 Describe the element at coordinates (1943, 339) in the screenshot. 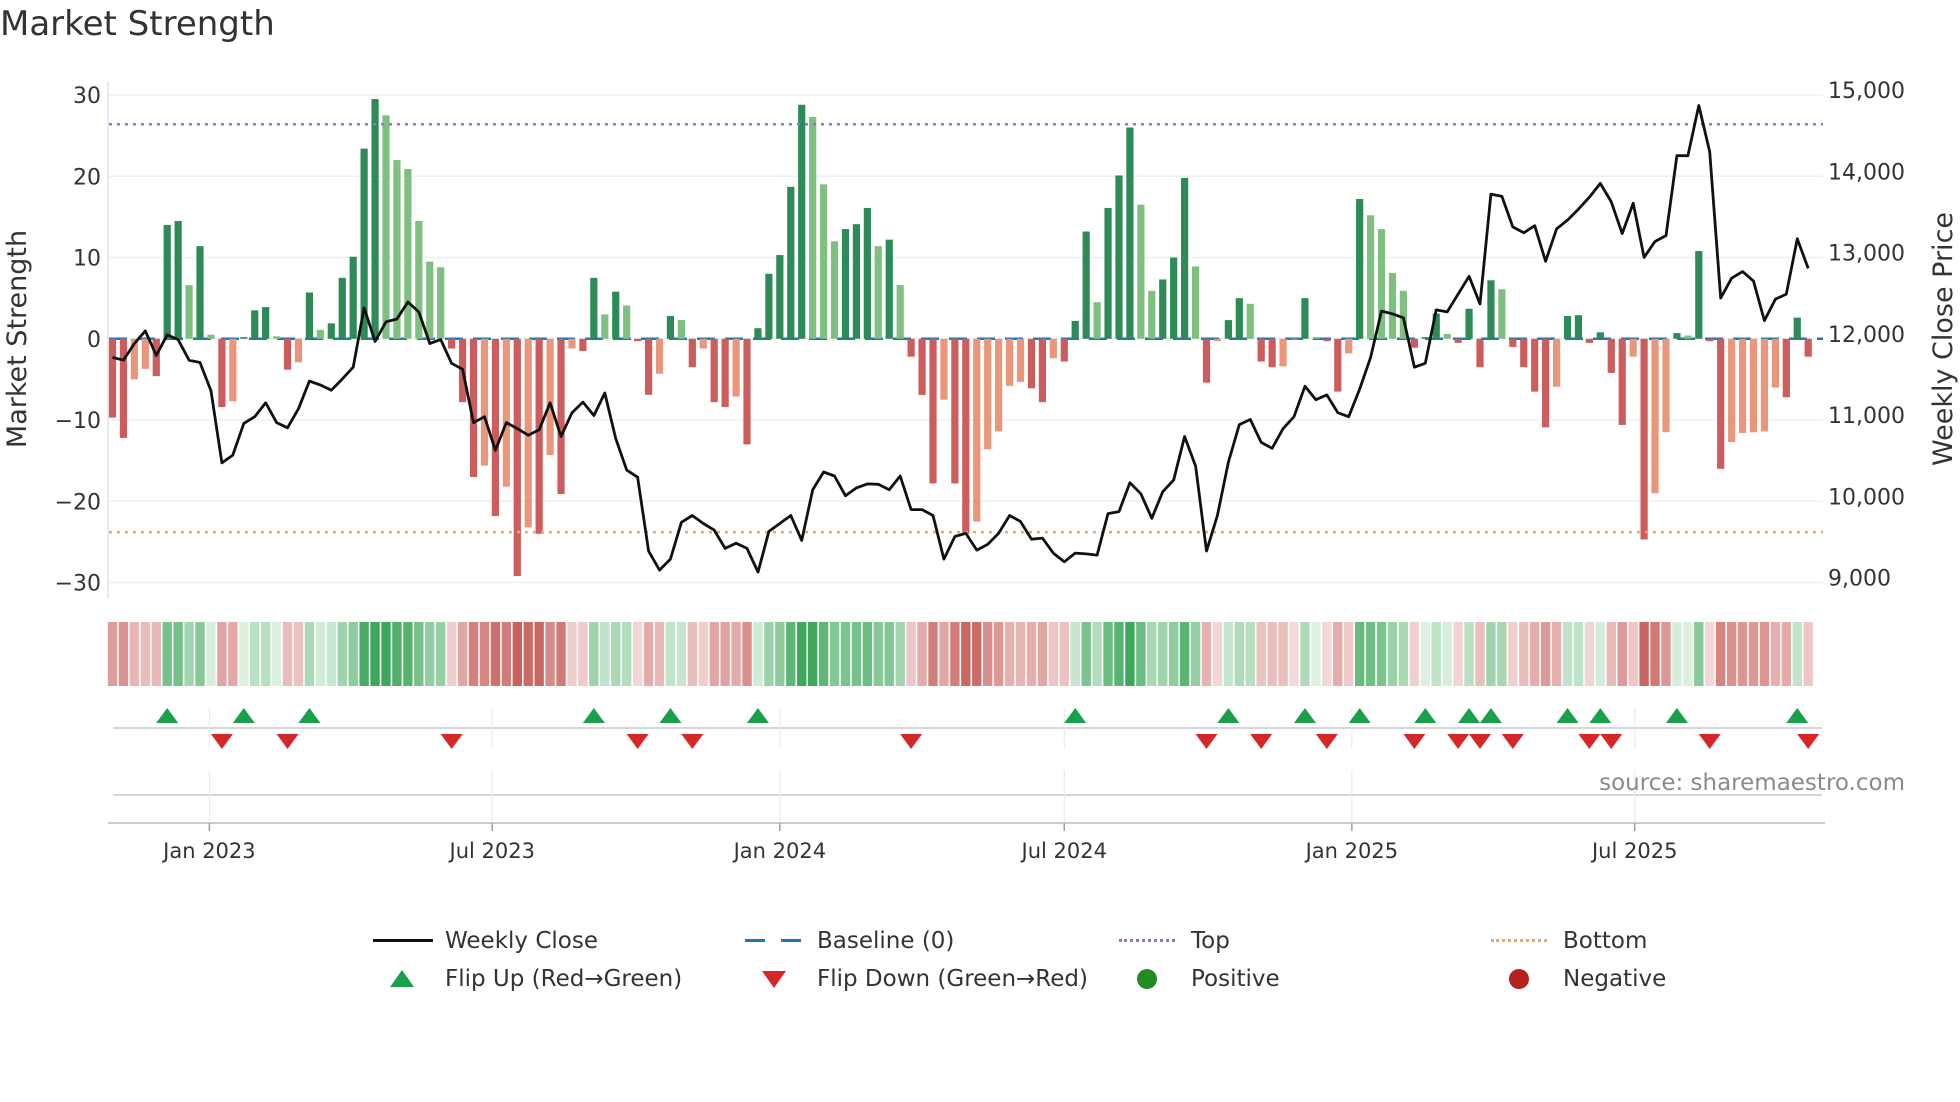

I see `right-axis-title: Weekly Close Price` at that location.